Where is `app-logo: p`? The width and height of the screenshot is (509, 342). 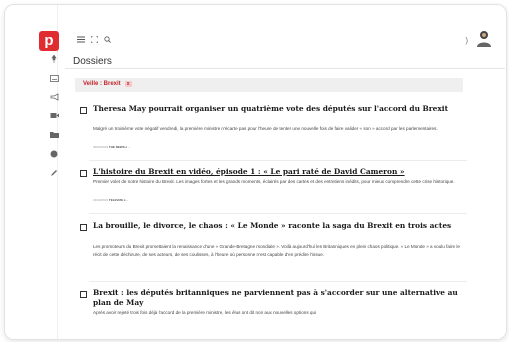
app-logo: p is located at coordinates (49, 41).